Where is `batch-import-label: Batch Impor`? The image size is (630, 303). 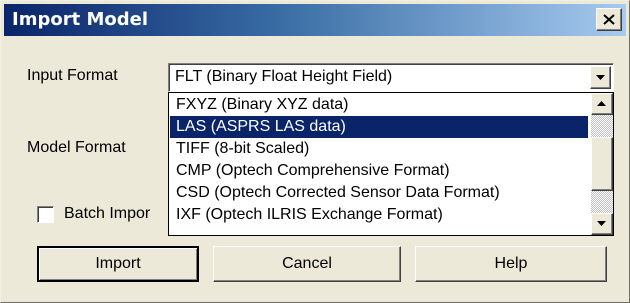
batch-import-label: Batch Impor is located at coordinates (107, 213).